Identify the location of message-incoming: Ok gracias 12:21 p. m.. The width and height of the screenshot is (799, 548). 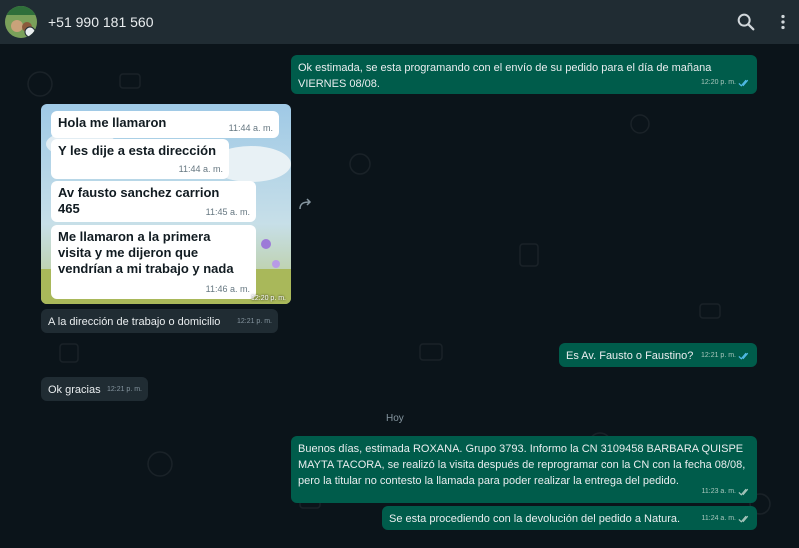
(94, 389).